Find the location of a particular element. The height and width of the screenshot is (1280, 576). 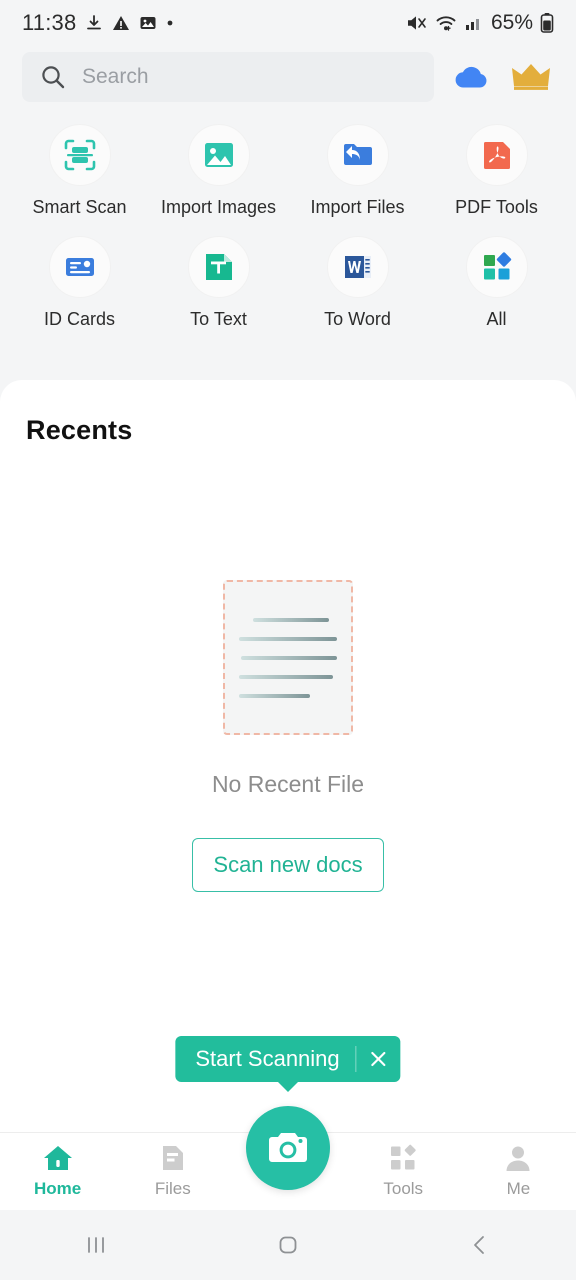

quick-action-import-images: Import Images is located at coordinates (218, 171).